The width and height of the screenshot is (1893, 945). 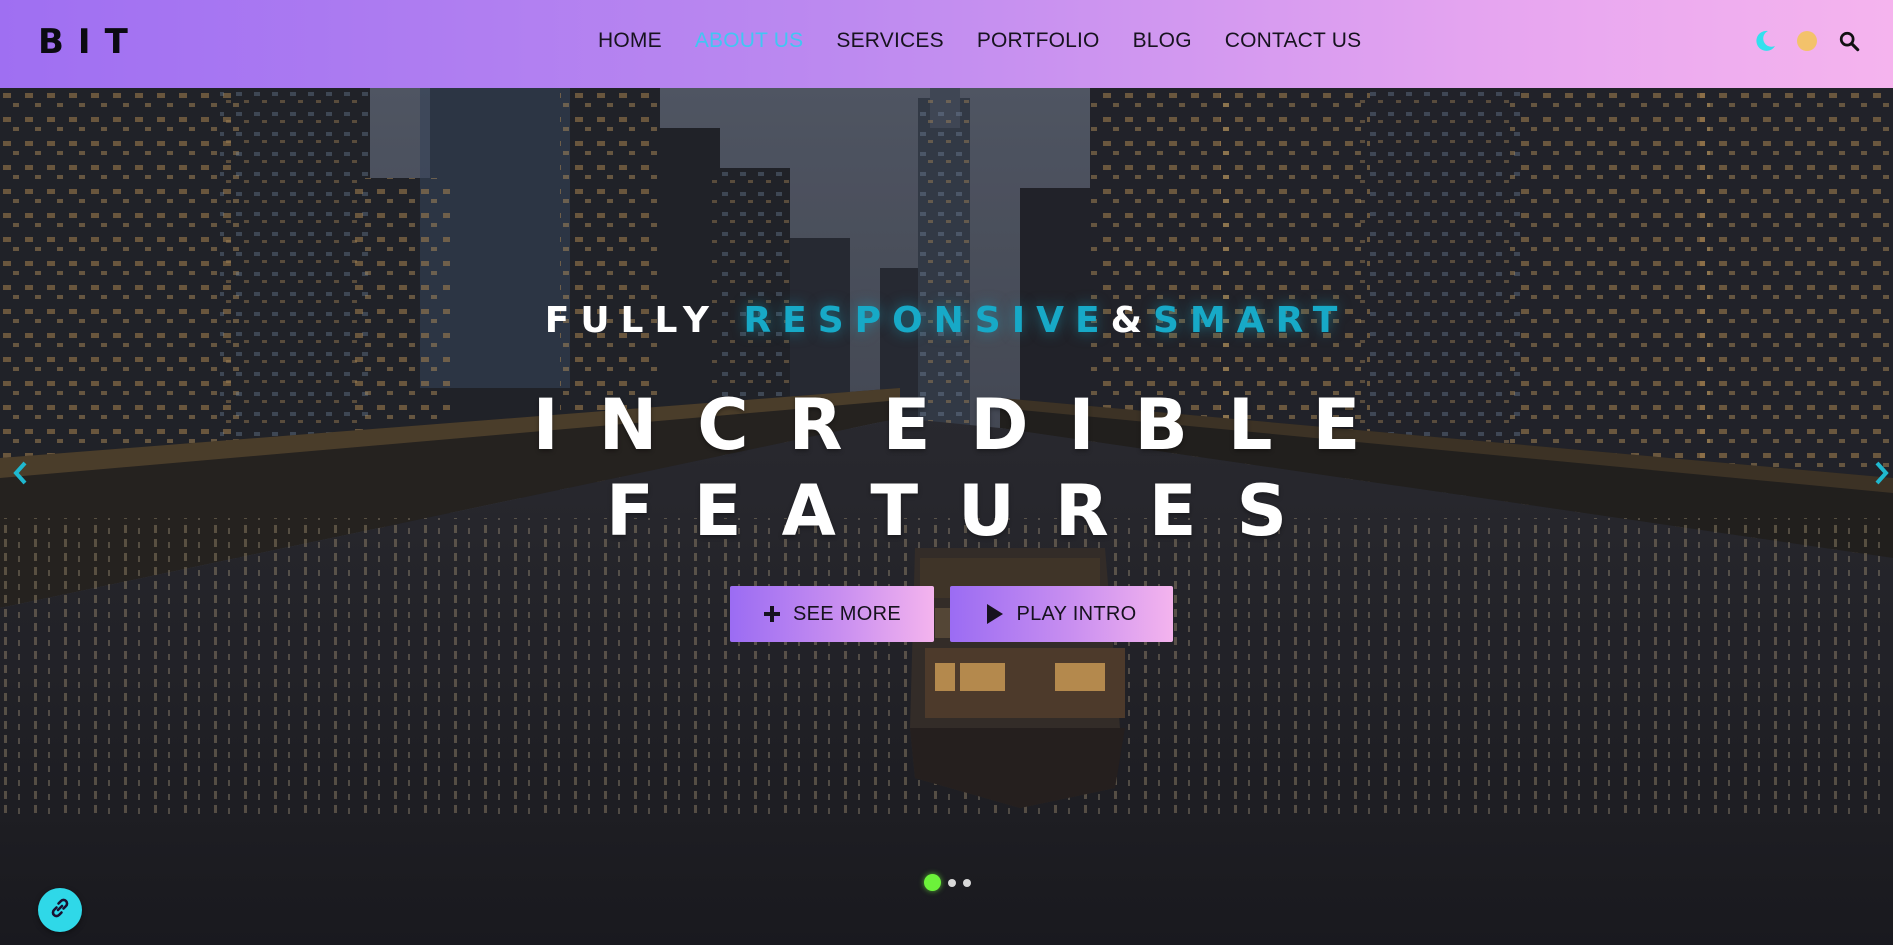 I want to click on link-icon, so click(x=60, y=910).